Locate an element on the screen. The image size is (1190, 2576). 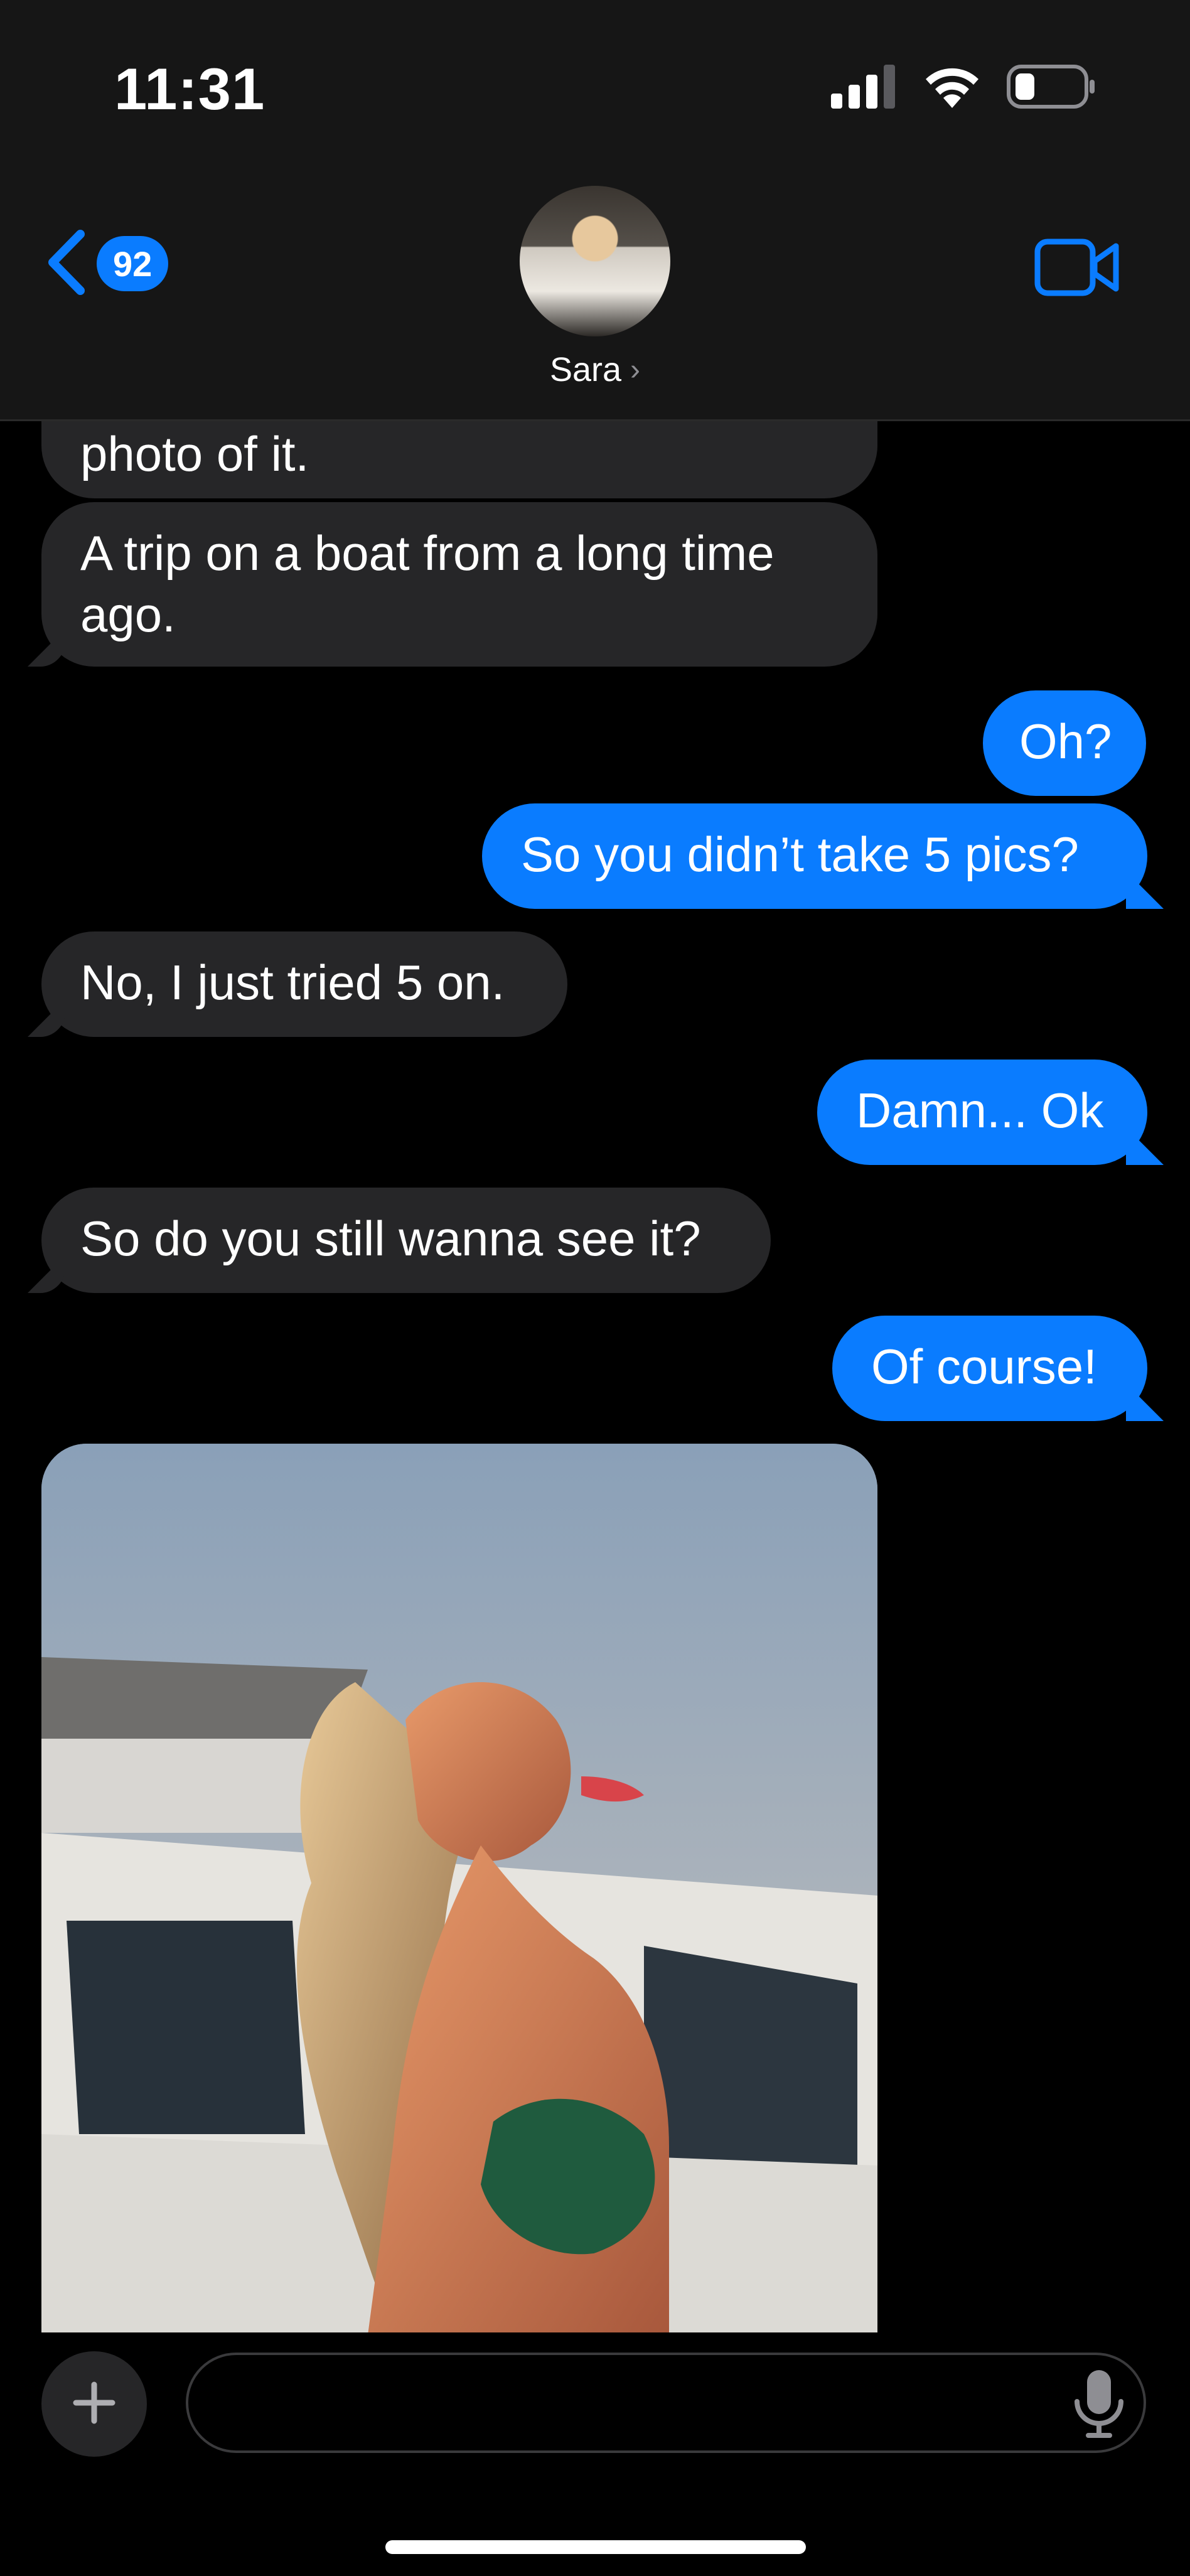
message-bubble-outgoing: So you didn’t take 5 pics? is located at coordinates (814, 856).